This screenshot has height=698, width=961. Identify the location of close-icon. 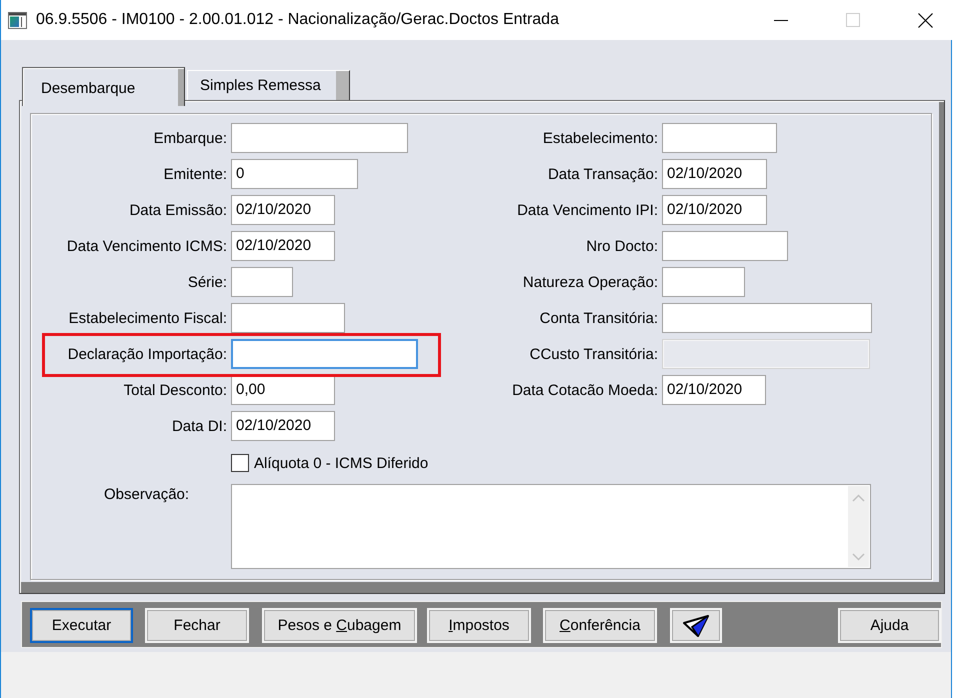
(925, 20).